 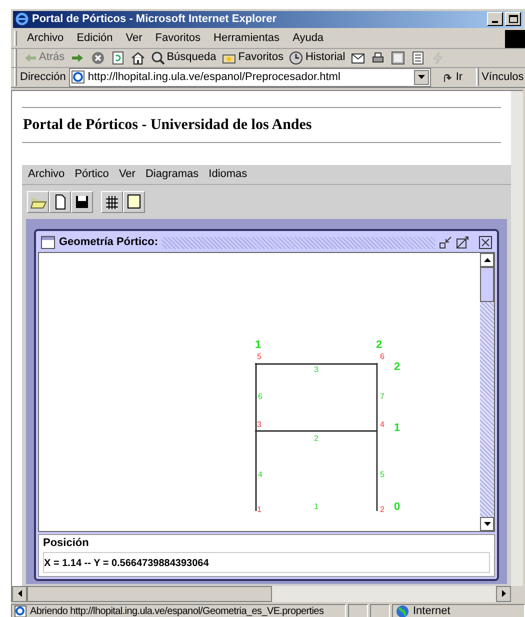 I want to click on down-arrow-icon, so click(x=487, y=524).